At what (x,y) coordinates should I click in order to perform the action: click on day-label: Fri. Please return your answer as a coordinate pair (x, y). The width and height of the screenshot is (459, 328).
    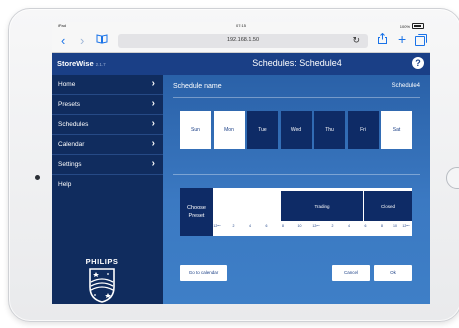
    Looking at the image, I should click on (363, 130).